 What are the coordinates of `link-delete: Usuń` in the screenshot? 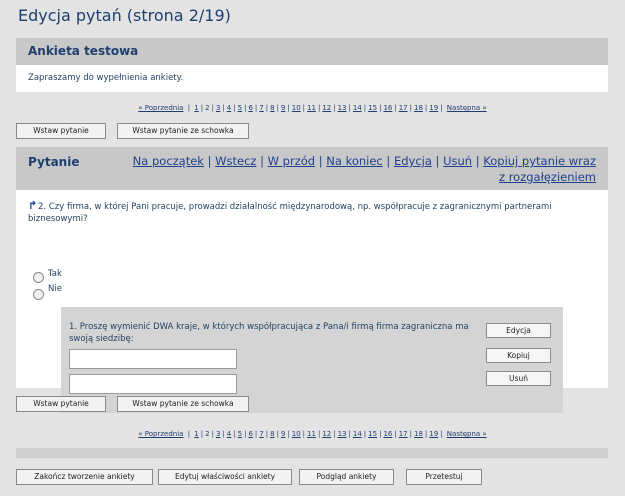 It's located at (457, 161).